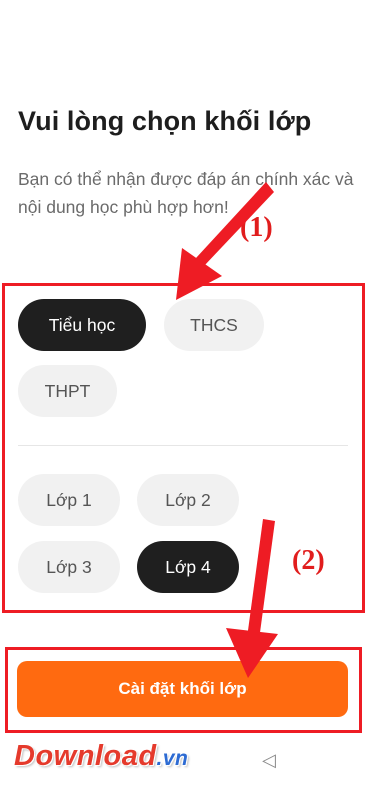  What do you see at coordinates (269, 760) in the screenshot?
I see `back-triangle-icon: ◁` at bounding box center [269, 760].